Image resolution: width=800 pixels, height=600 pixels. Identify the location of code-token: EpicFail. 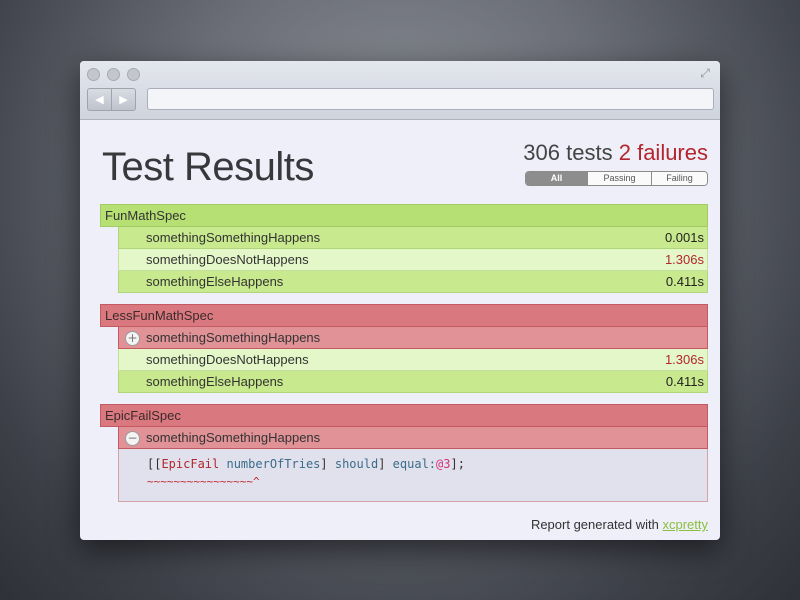
(190, 464).